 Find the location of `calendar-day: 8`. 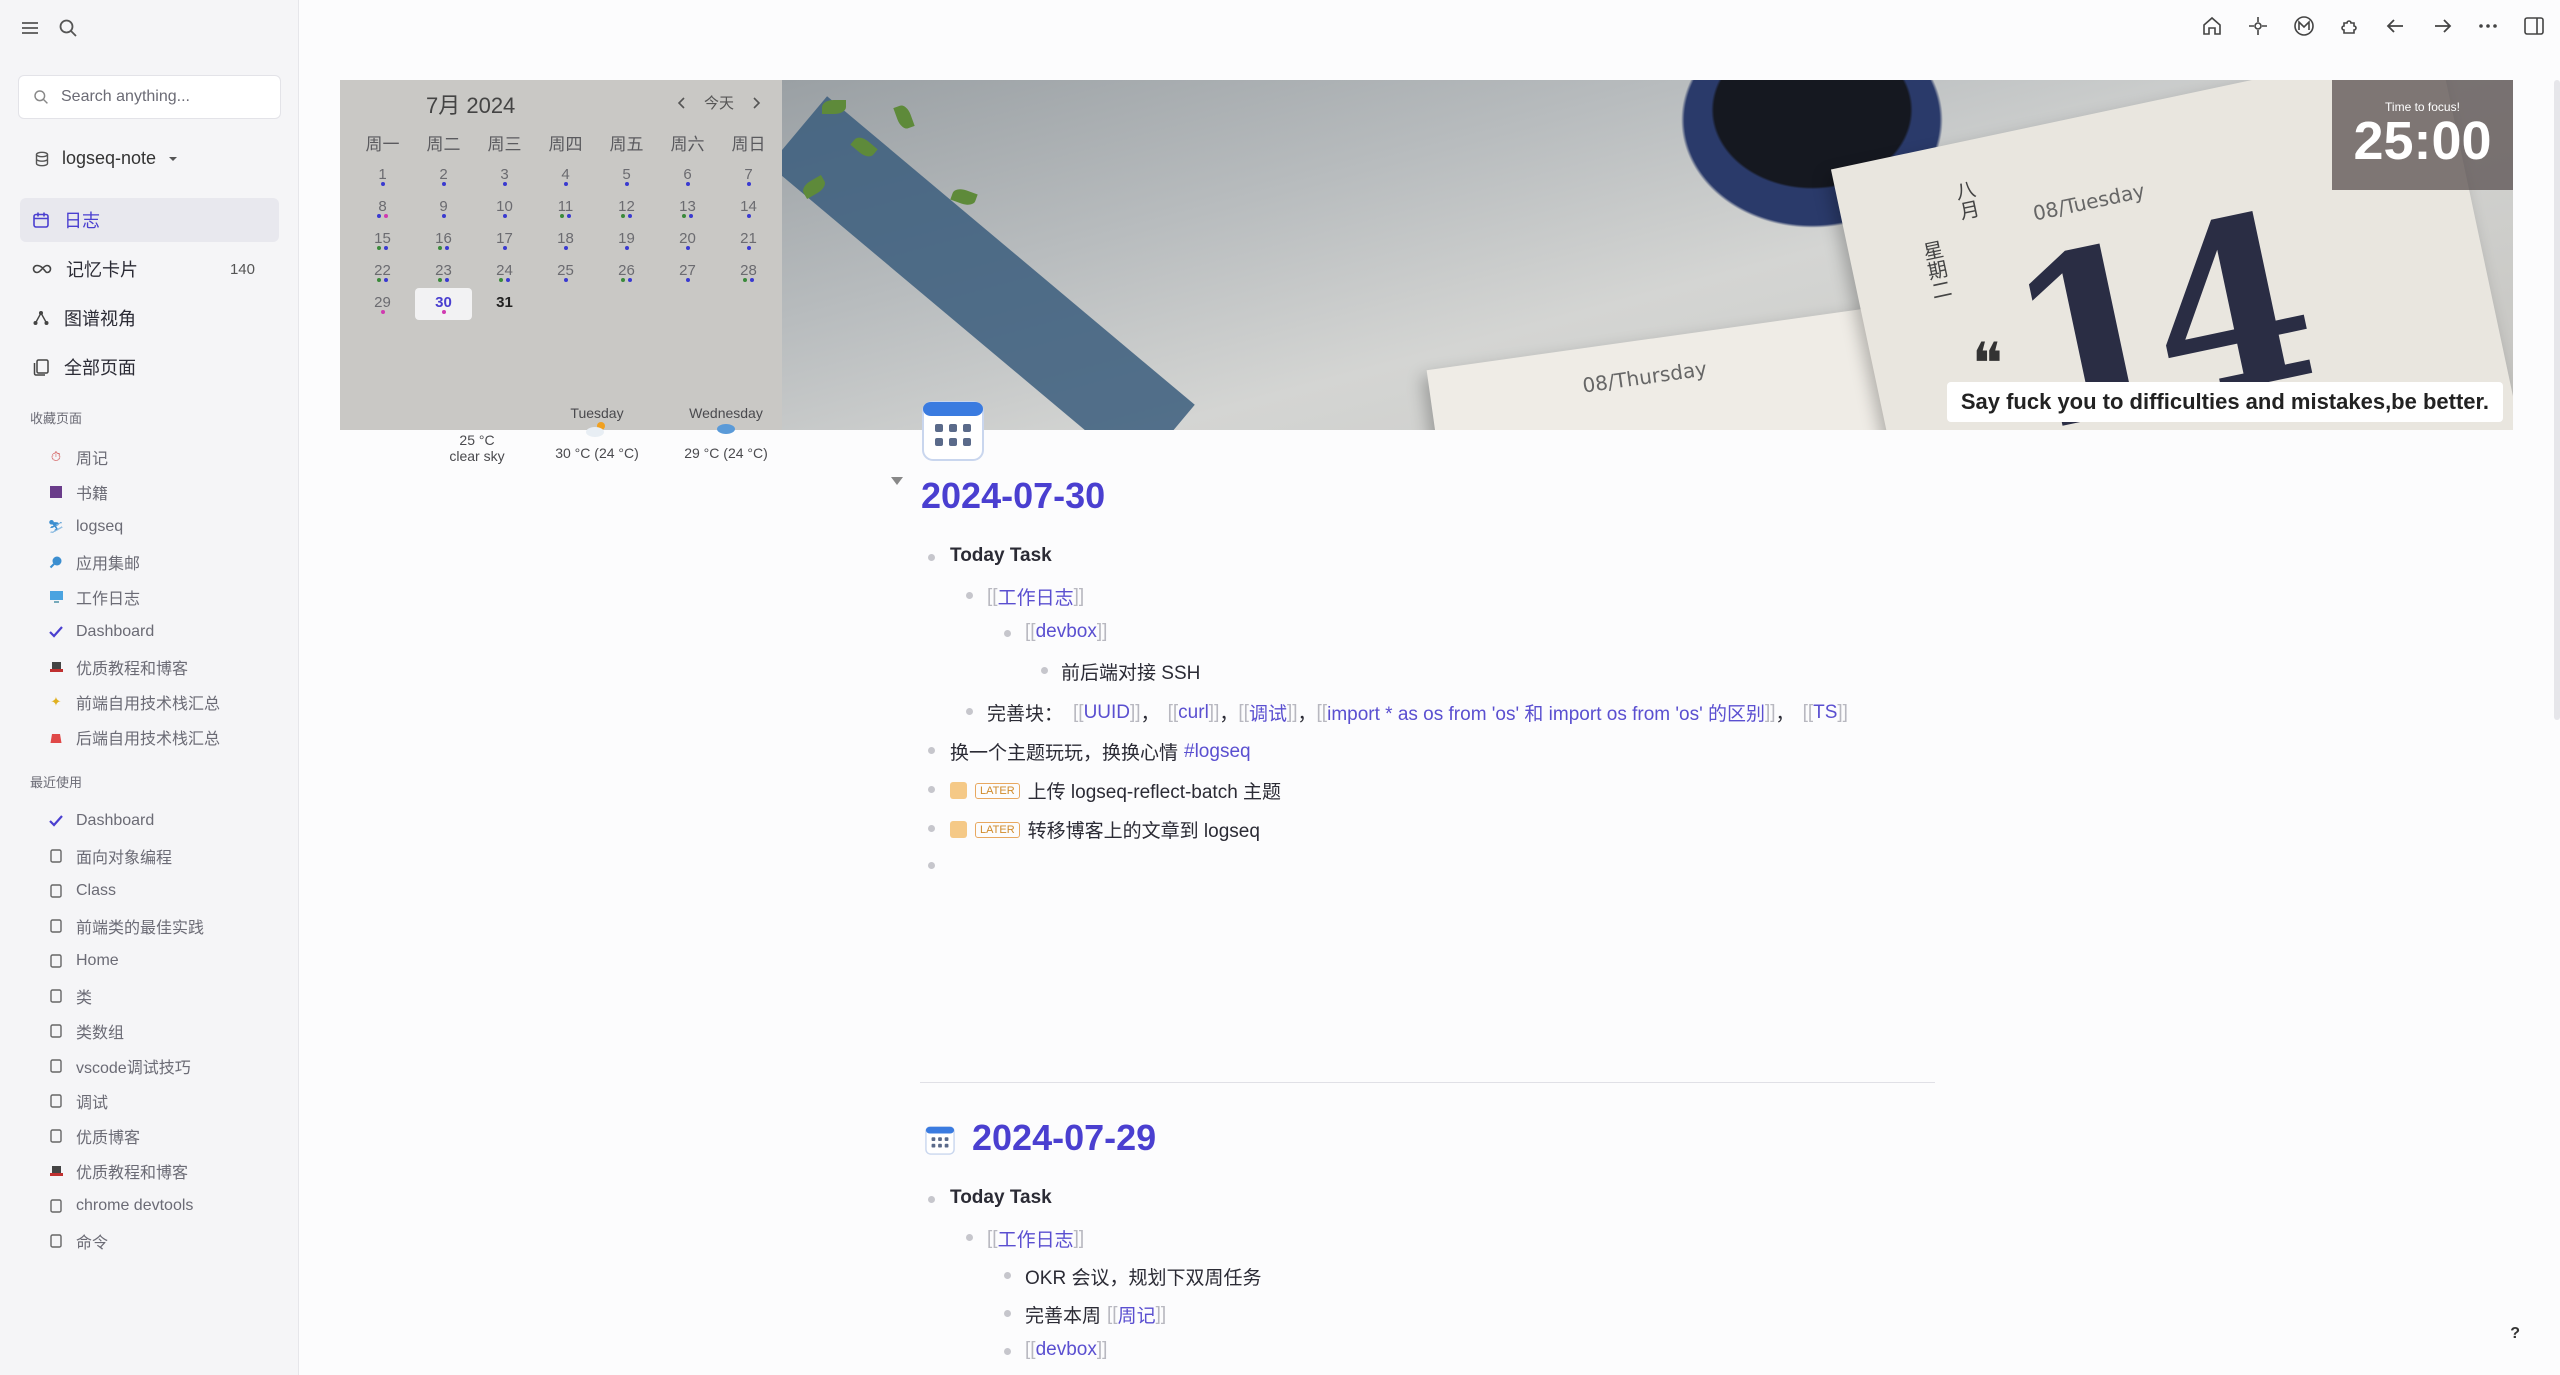

calendar-day: 8 is located at coordinates (382, 208).